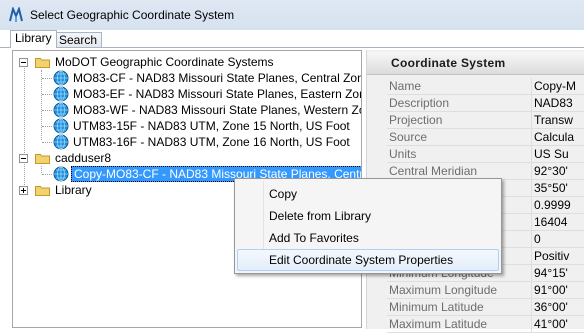  What do you see at coordinates (443, 290) in the screenshot?
I see `property-name: Maximum Longitude` at bounding box center [443, 290].